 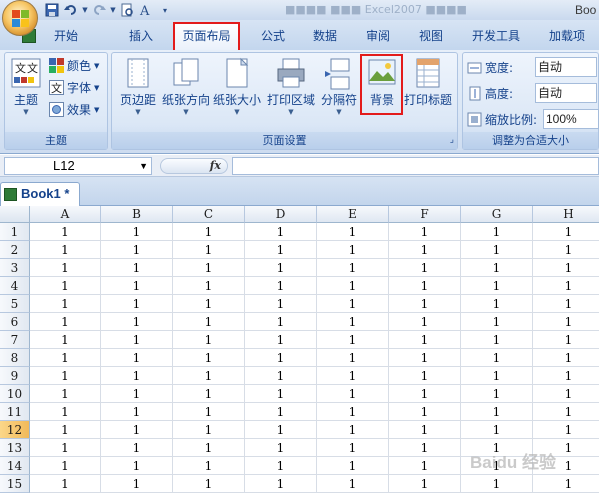 I want to click on cell-B1: 1, so click(x=137, y=232).